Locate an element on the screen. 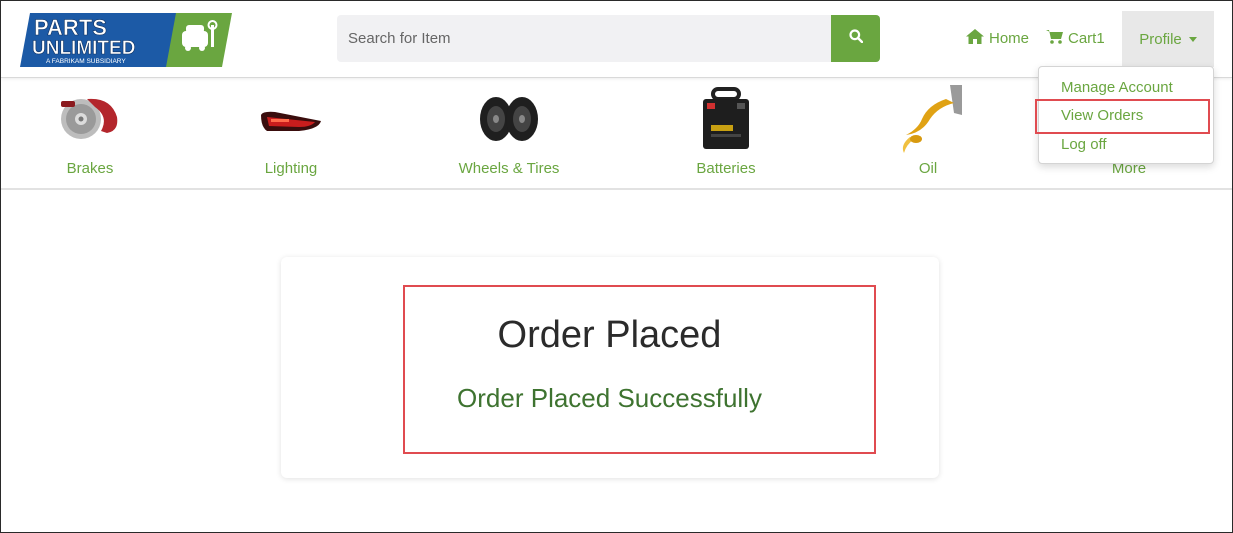 Image resolution: width=1233 pixels, height=533 pixels. cart-link: Cart1 is located at coordinates (1075, 38).